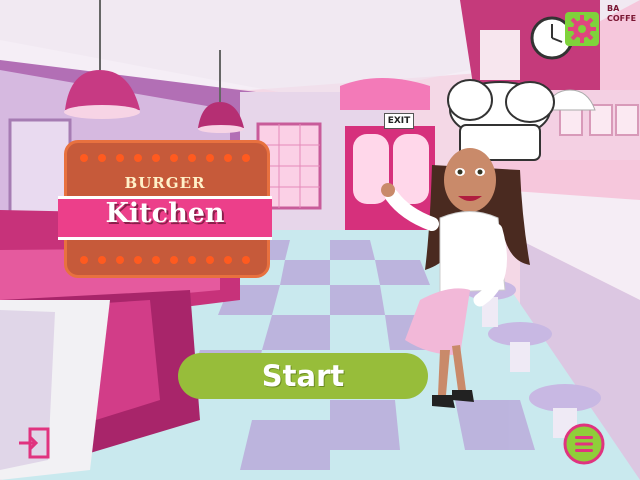 The width and height of the screenshot is (640, 480). I want to click on menu-button, so click(584, 444).